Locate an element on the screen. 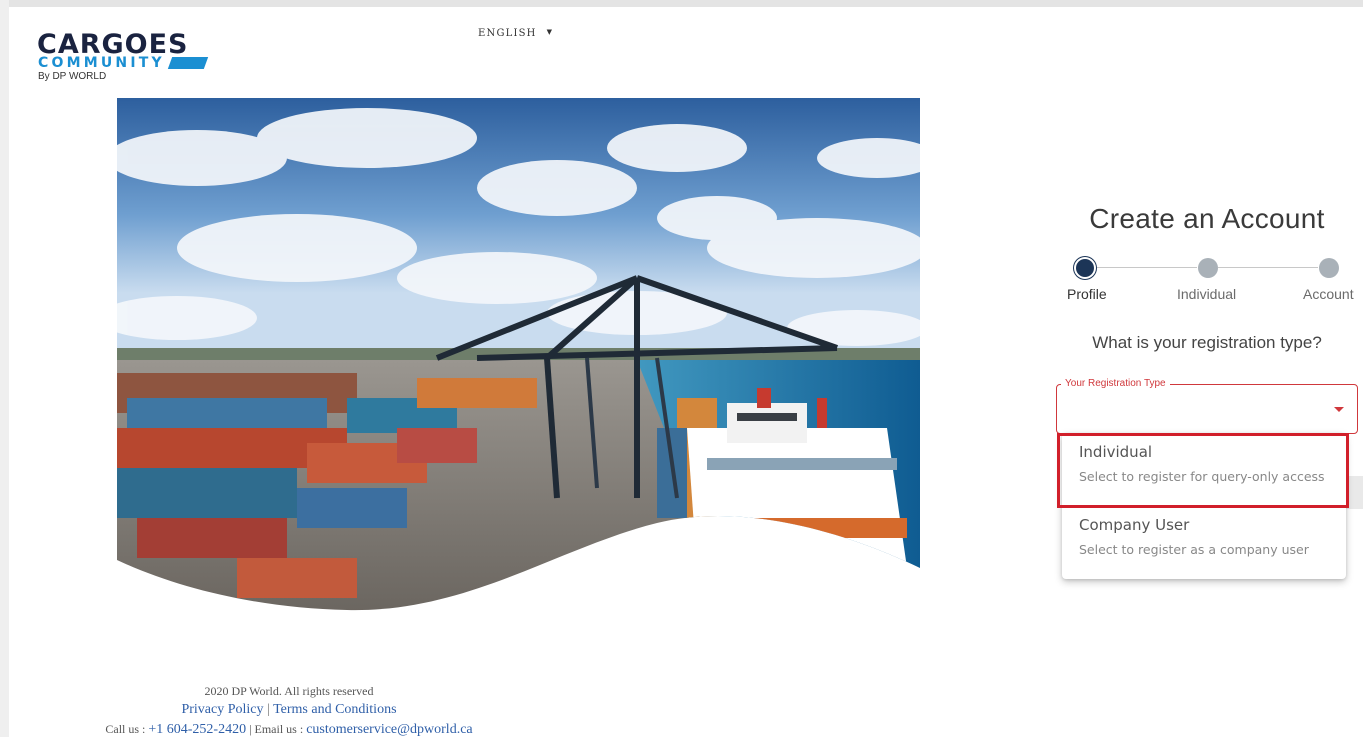 The height and width of the screenshot is (739, 1363). copyright-text: 2020 DP World. All rights reserved is located at coordinates (289, 691).